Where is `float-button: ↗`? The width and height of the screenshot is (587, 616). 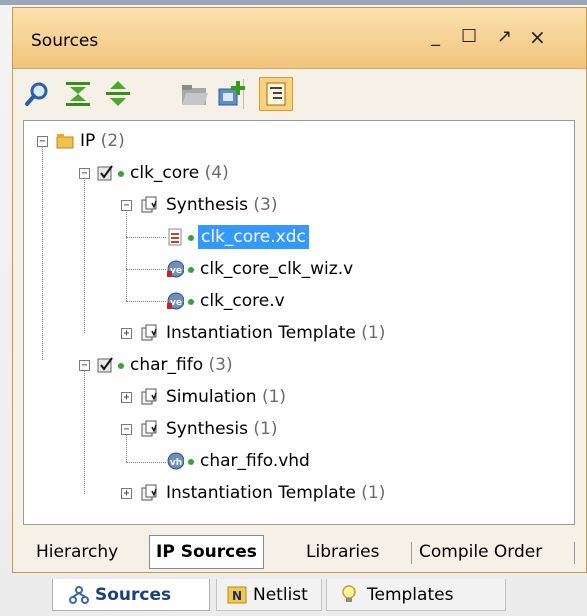 float-button: ↗ is located at coordinates (504, 37).